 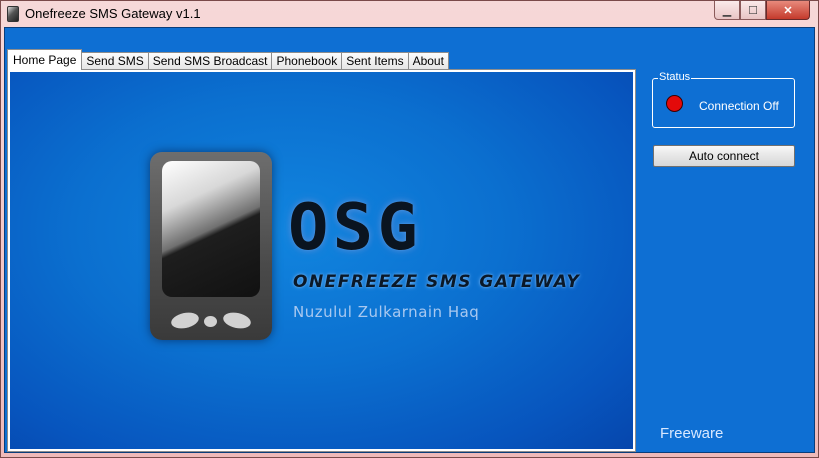 What do you see at coordinates (115, 61) in the screenshot?
I see `tab-send-sms: Send SMS` at bounding box center [115, 61].